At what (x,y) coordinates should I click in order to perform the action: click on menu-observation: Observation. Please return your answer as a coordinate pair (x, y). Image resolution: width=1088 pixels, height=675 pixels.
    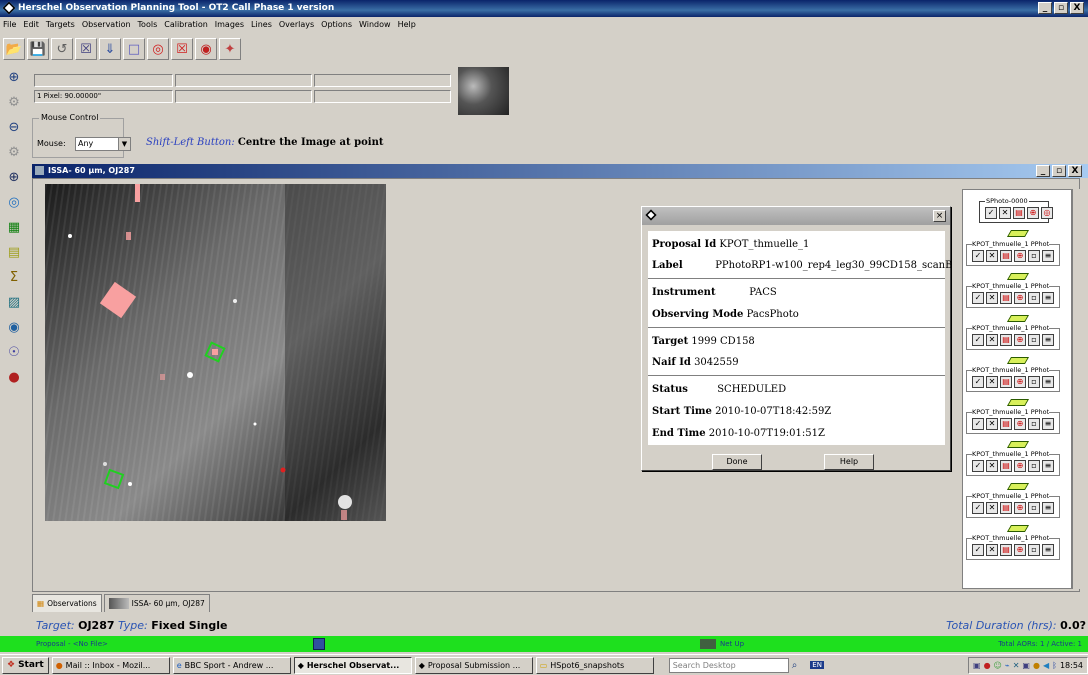
    Looking at the image, I should click on (106, 25).